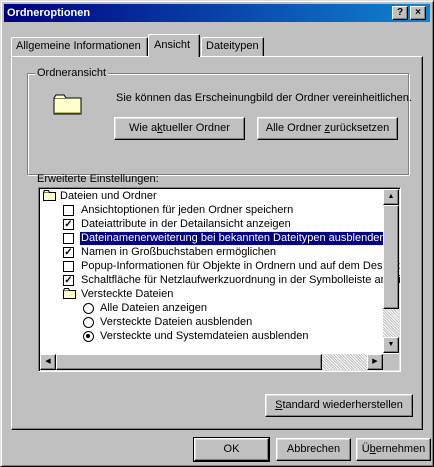 The height and width of the screenshot is (467, 434). I want to click on scrollbar-corner, so click(391, 362).